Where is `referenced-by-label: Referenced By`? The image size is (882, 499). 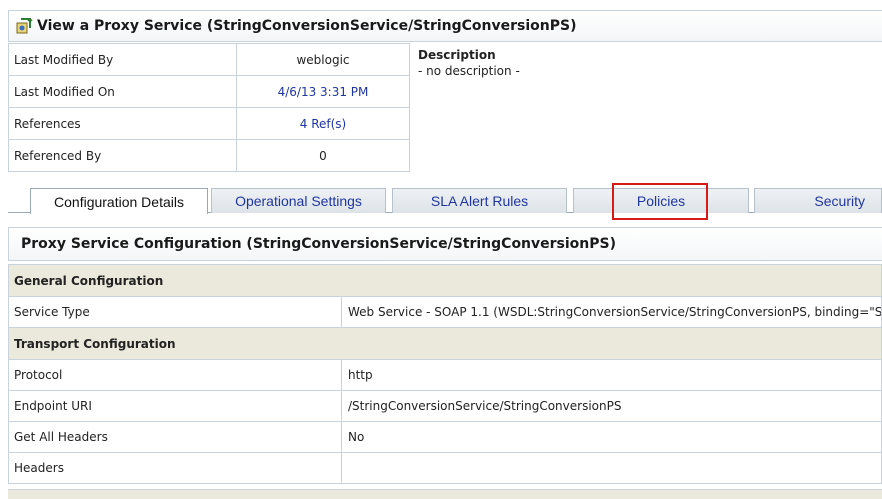 referenced-by-label: Referenced By is located at coordinates (122, 155).